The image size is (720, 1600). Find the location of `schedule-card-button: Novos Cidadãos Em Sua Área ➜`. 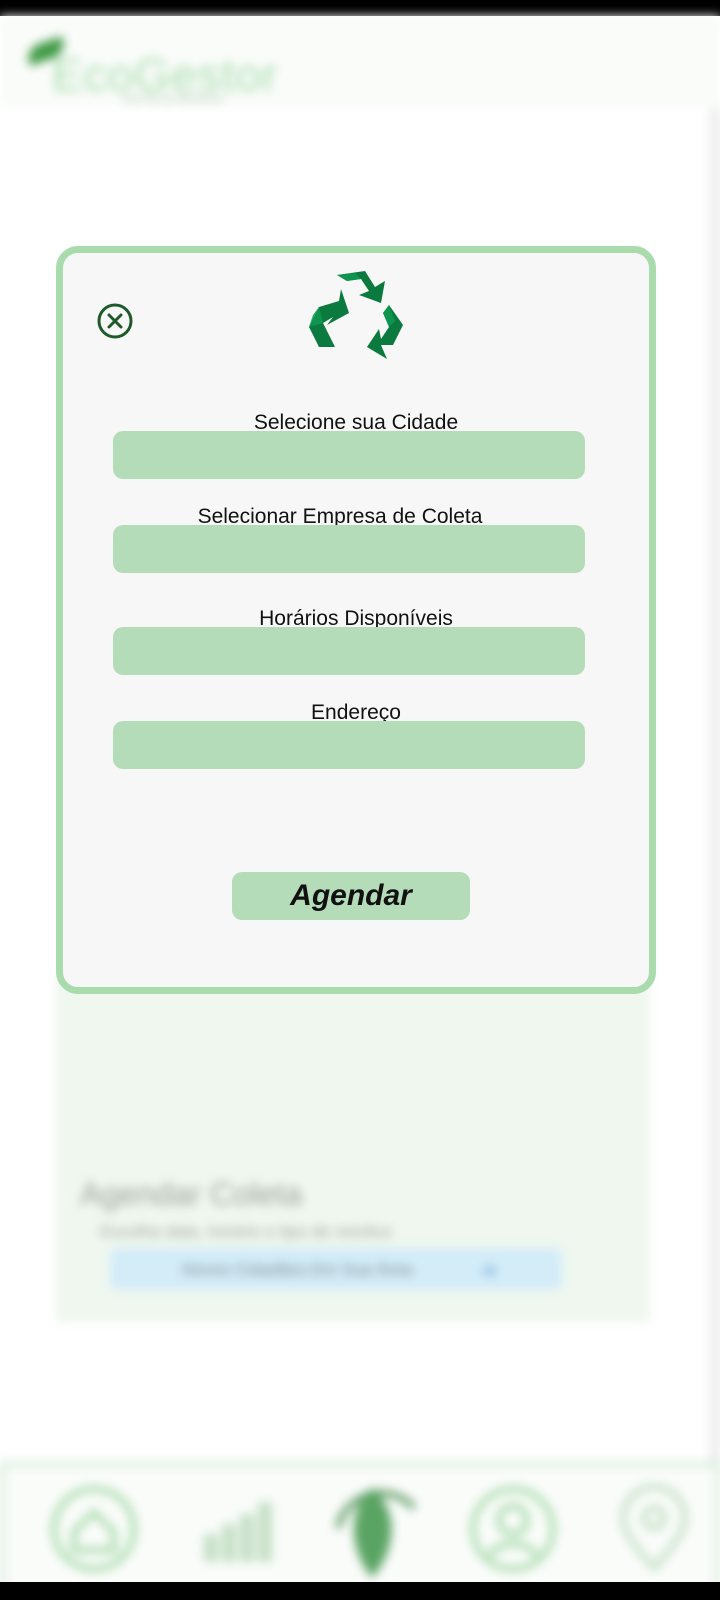

schedule-card-button: Novos Cidadãos Em Sua Área ➜ is located at coordinates (336, 1269).